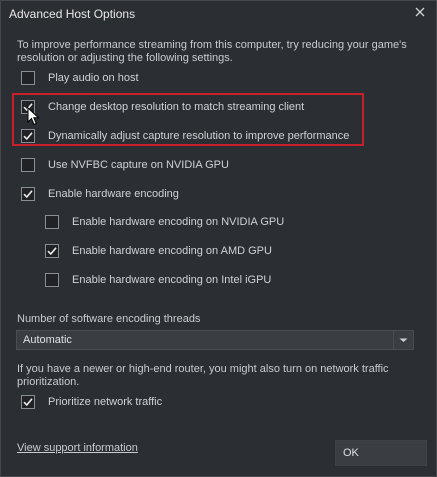 This screenshot has width=437, height=477. I want to click on option-nvfbc-capture: Use NVFBC capture on NVIDIA GPU, so click(125, 165).